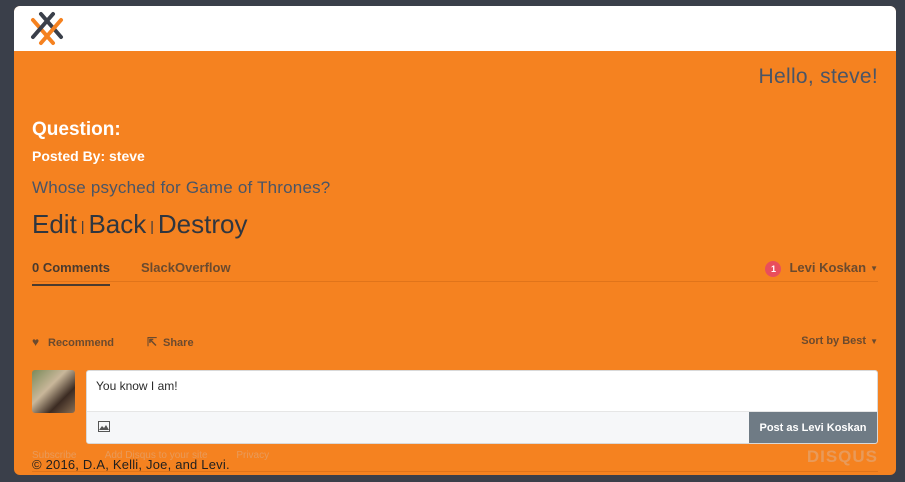 This screenshot has width=905, height=482. I want to click on posted-by-user: steve, so click(127, 156).